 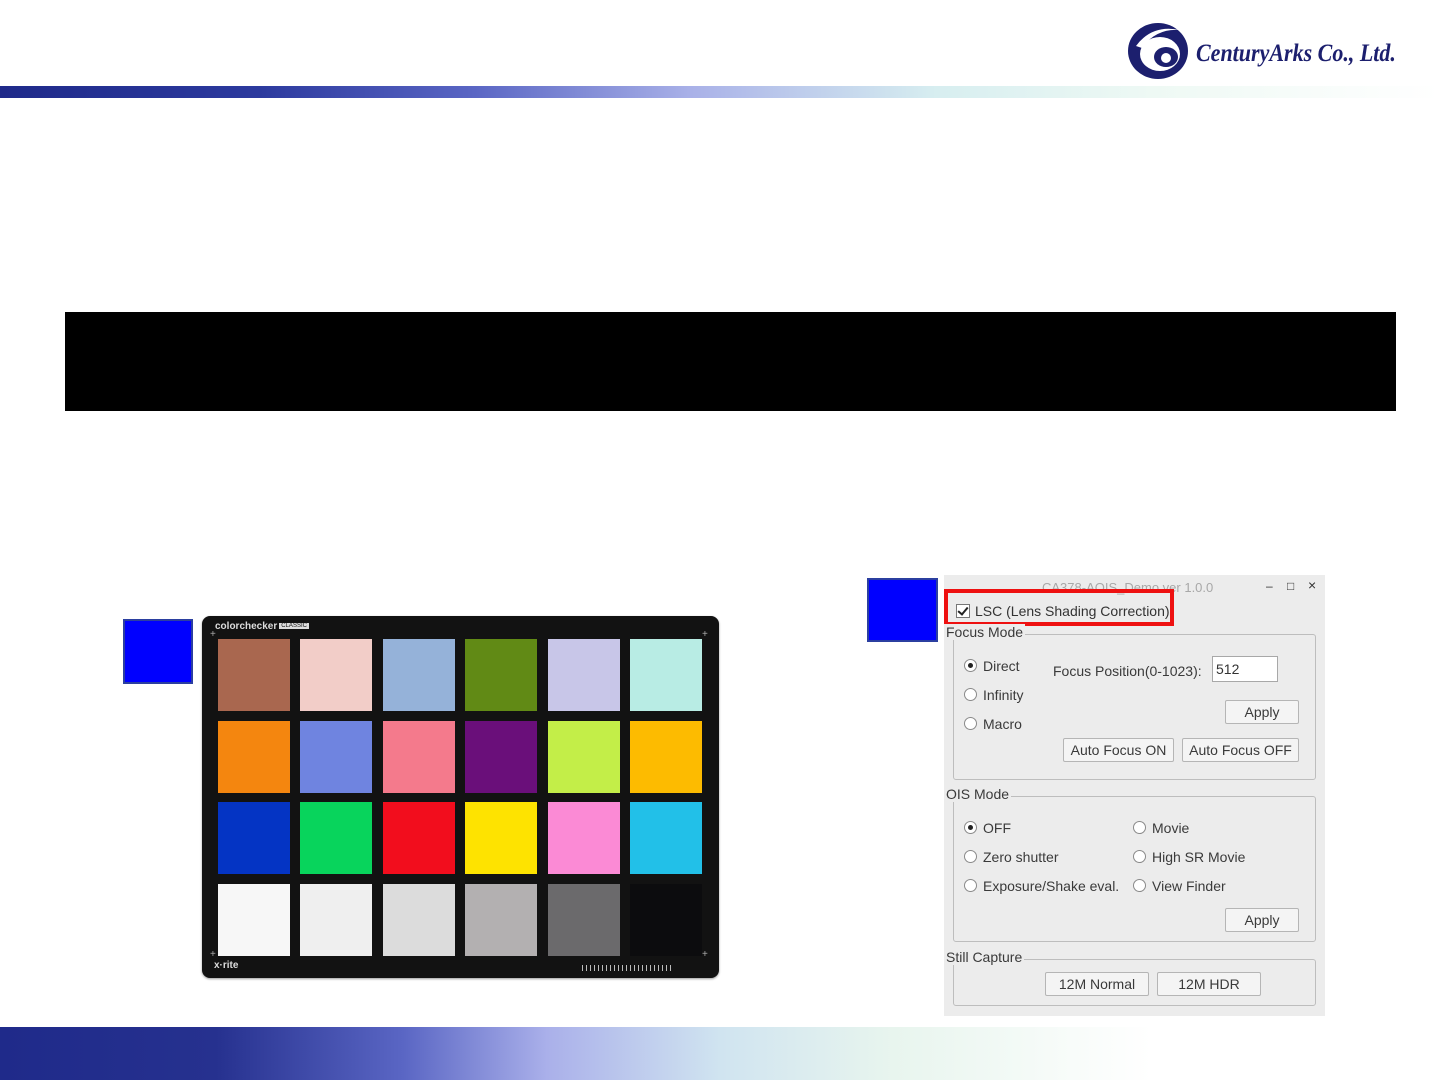 I want to click on company-logo: CenturyArks Co., Ltd., so click(x=1276, y=52).